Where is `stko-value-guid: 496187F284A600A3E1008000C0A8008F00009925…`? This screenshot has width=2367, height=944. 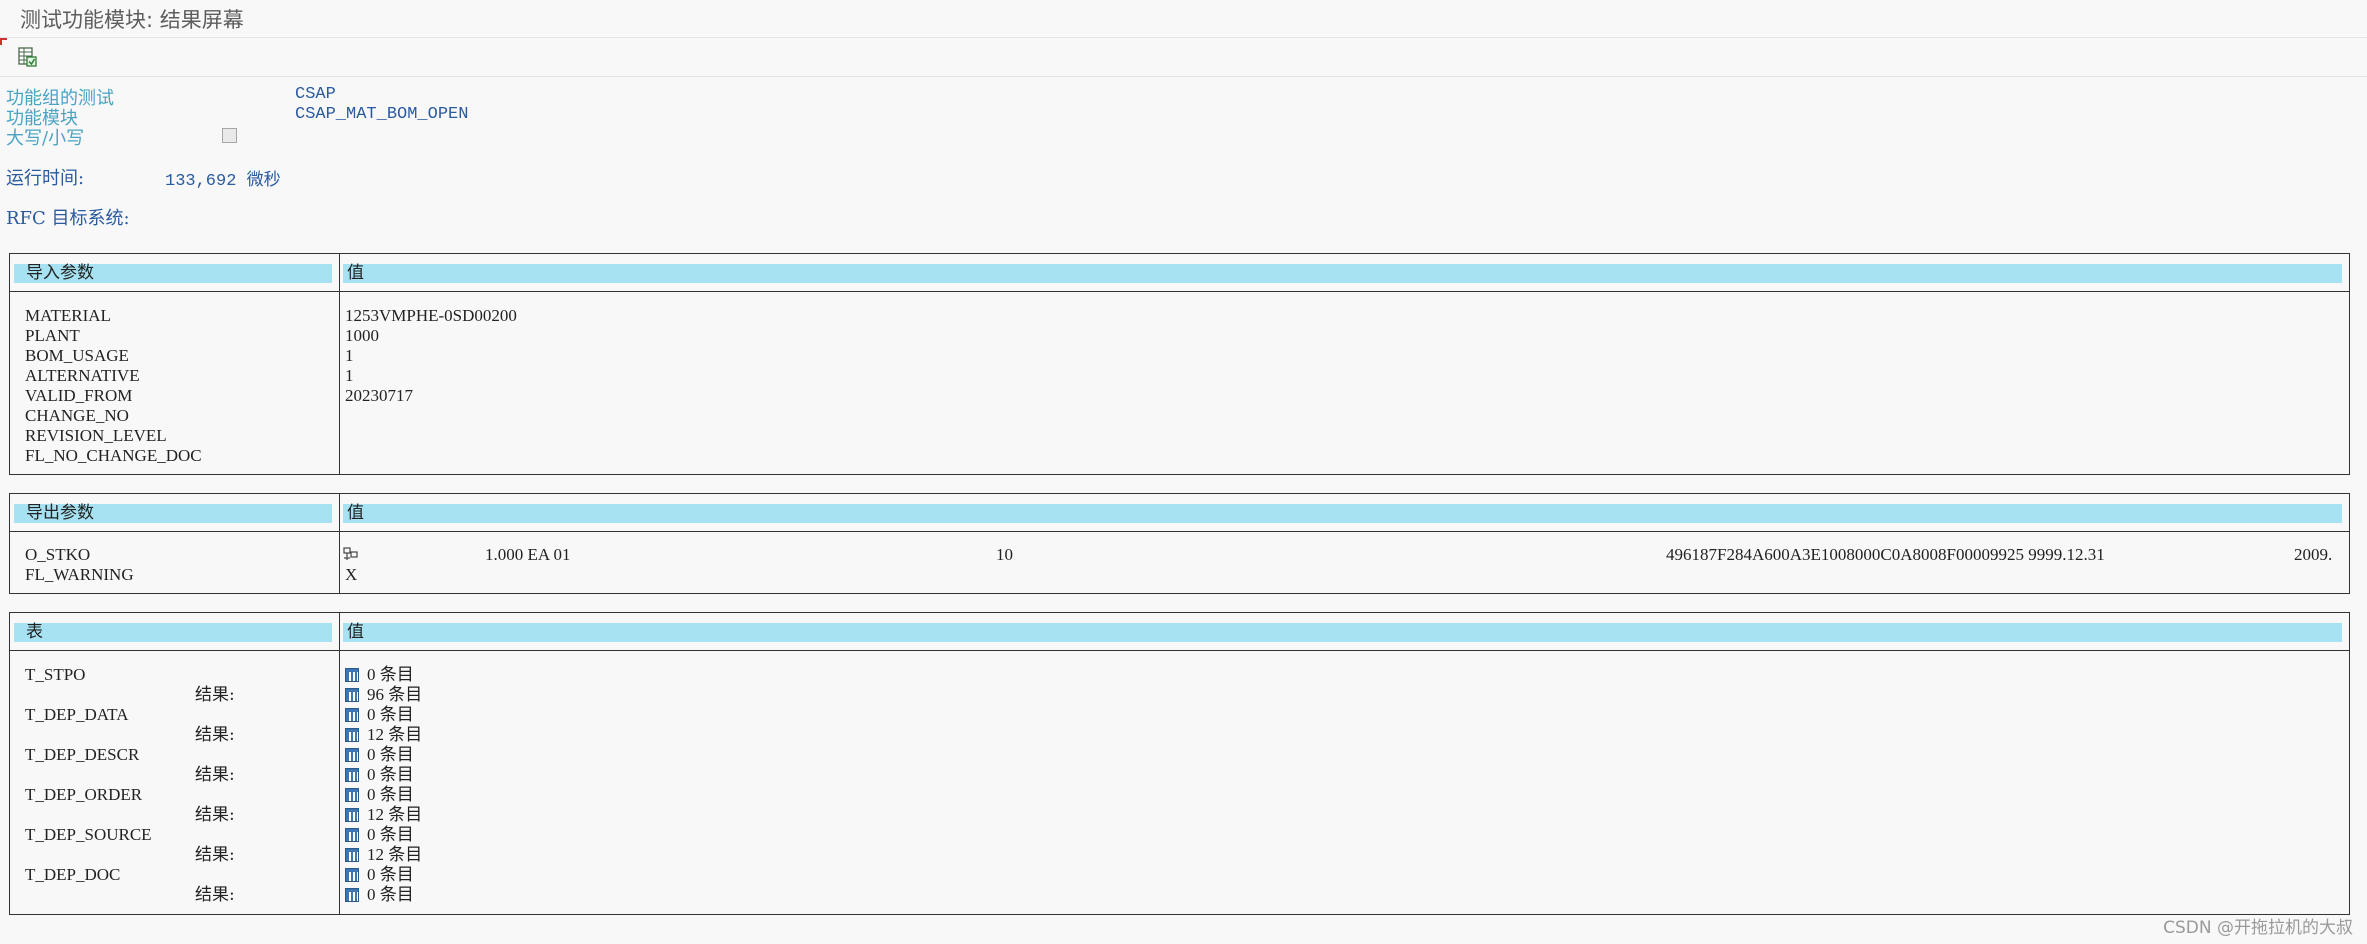 stko-value-guid: 496187F284A600A3E1008000C0A8008F00009925… is located at coordinates (1885, 555).